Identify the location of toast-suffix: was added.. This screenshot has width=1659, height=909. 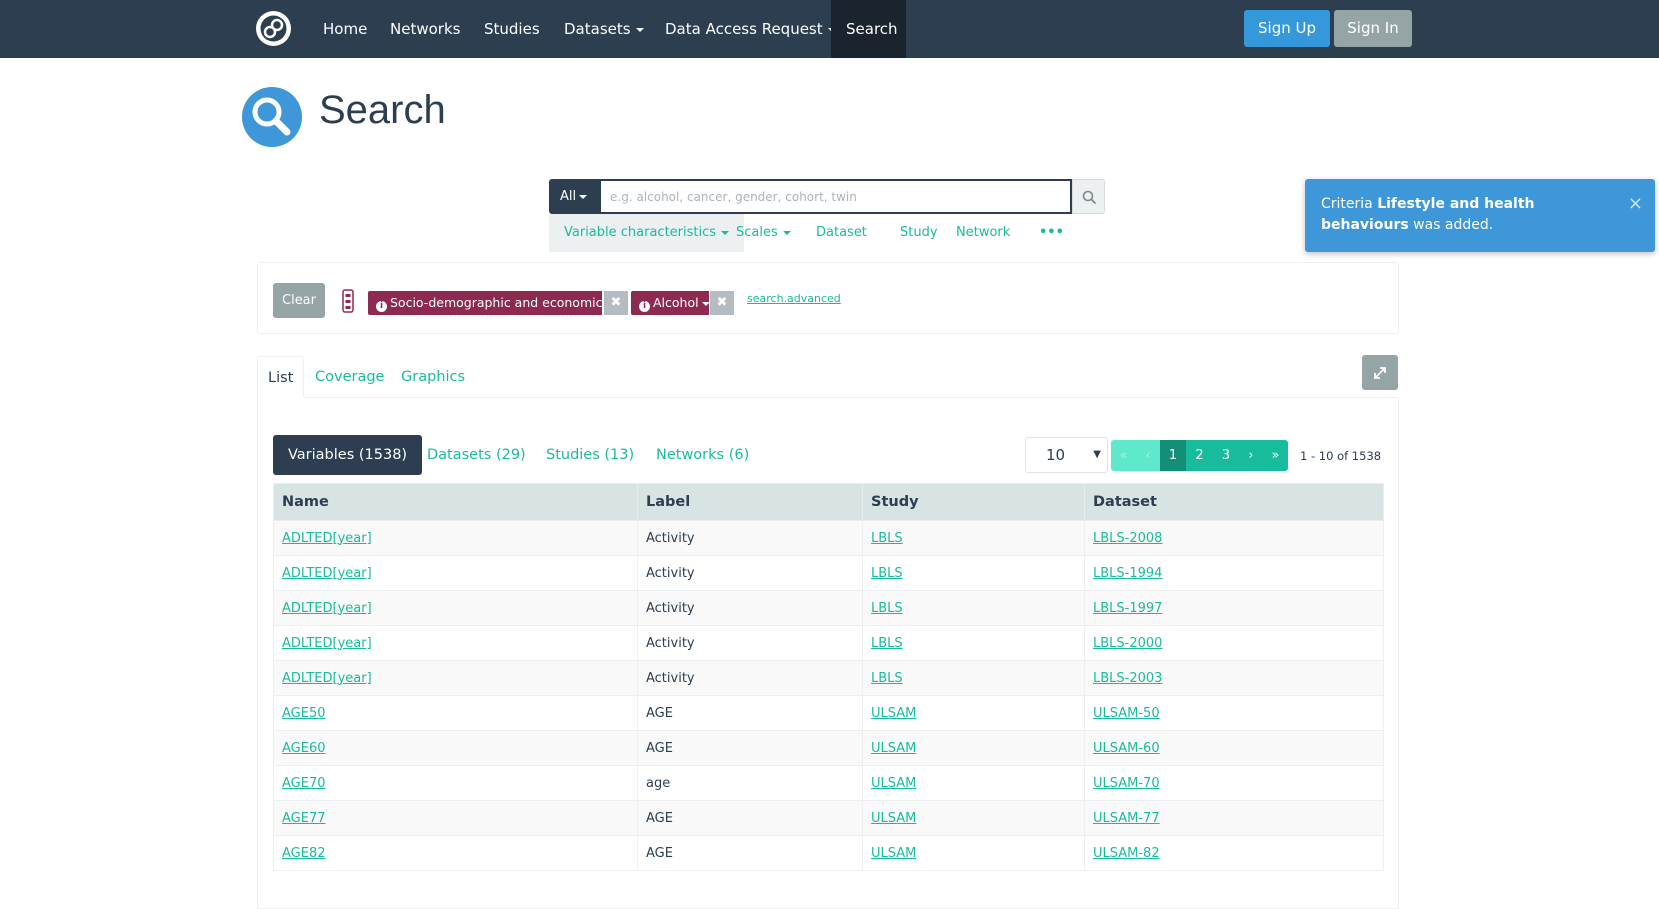
(1451, 225).